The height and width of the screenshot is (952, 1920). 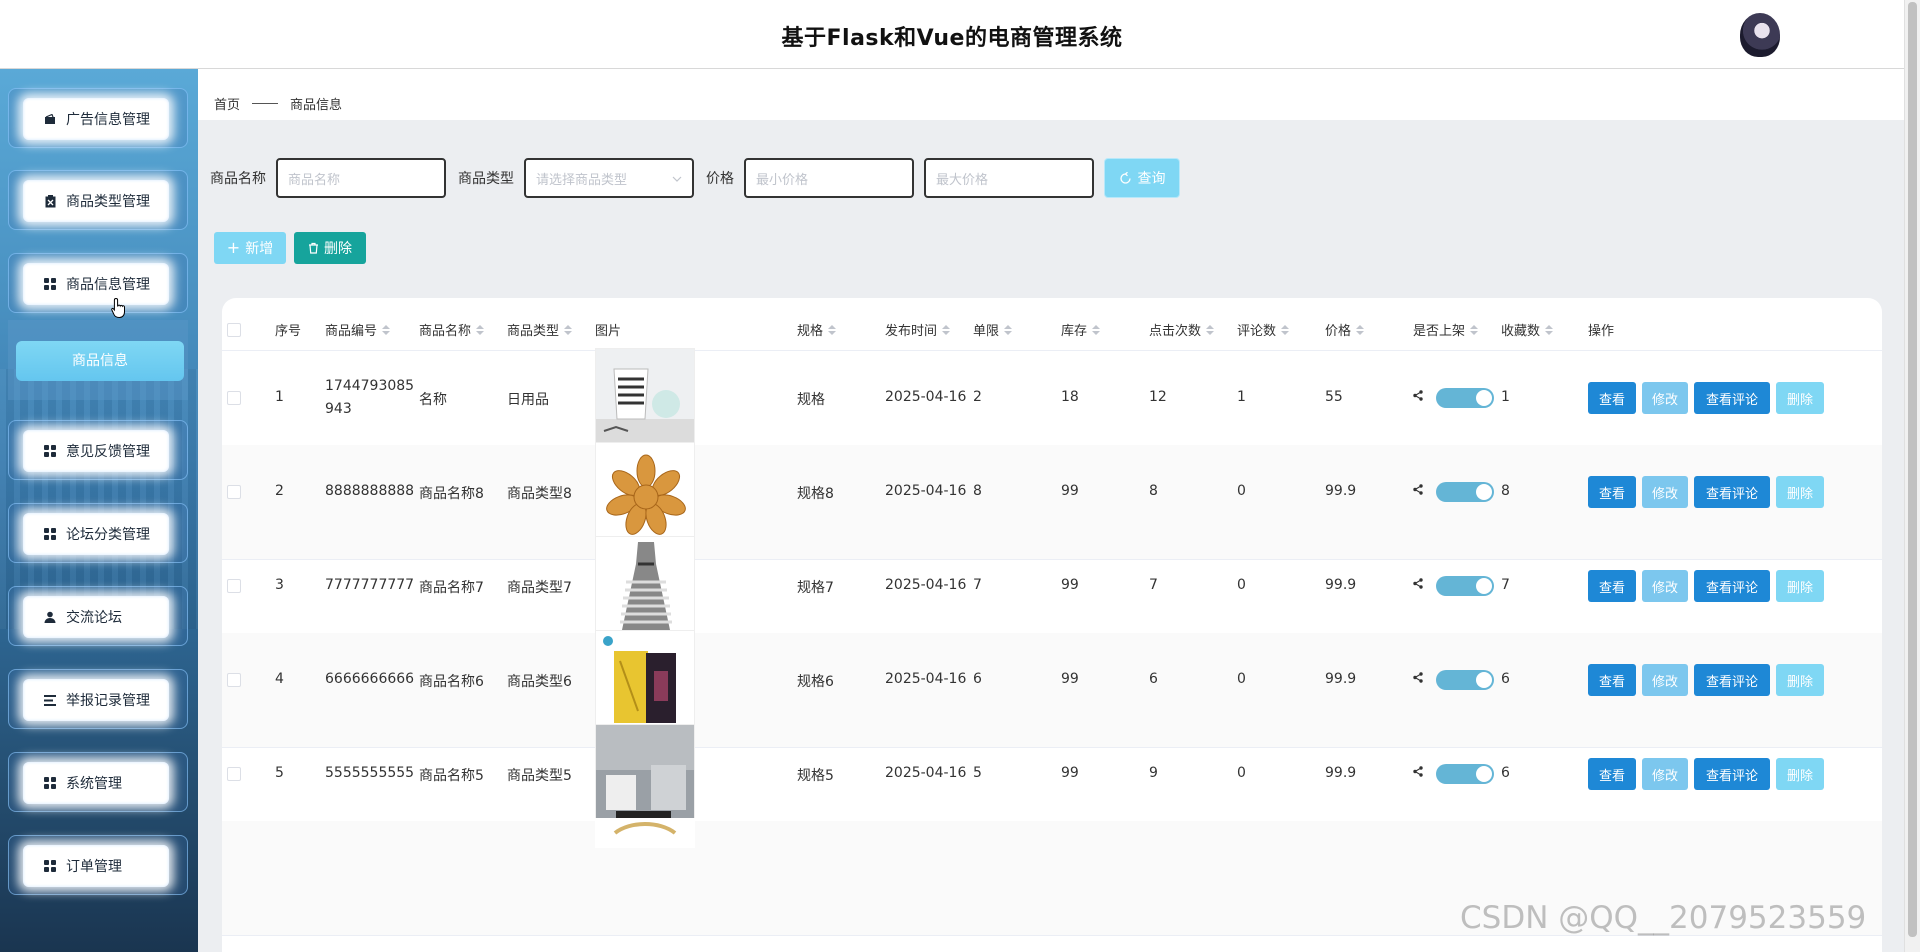 I want to click on sidebar-item-report-management: 举报记录管理, so click(x=98, y=699).